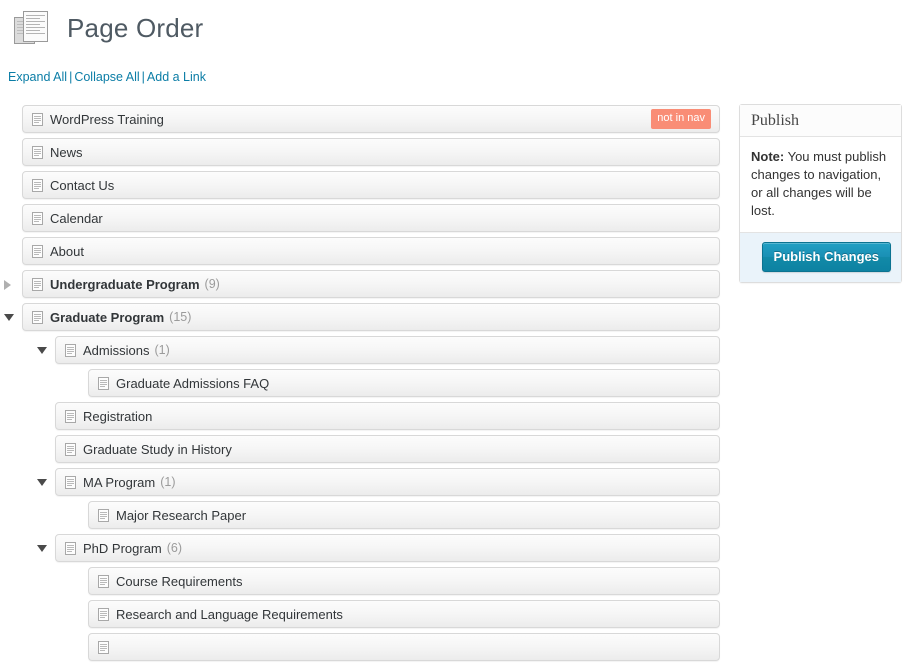 The height and width of the screenshot is (666, 911). What do you see at coordinates (371, 218) in the screenshot?
I see `page-row: Calendar` at bounding box center [371, 218].